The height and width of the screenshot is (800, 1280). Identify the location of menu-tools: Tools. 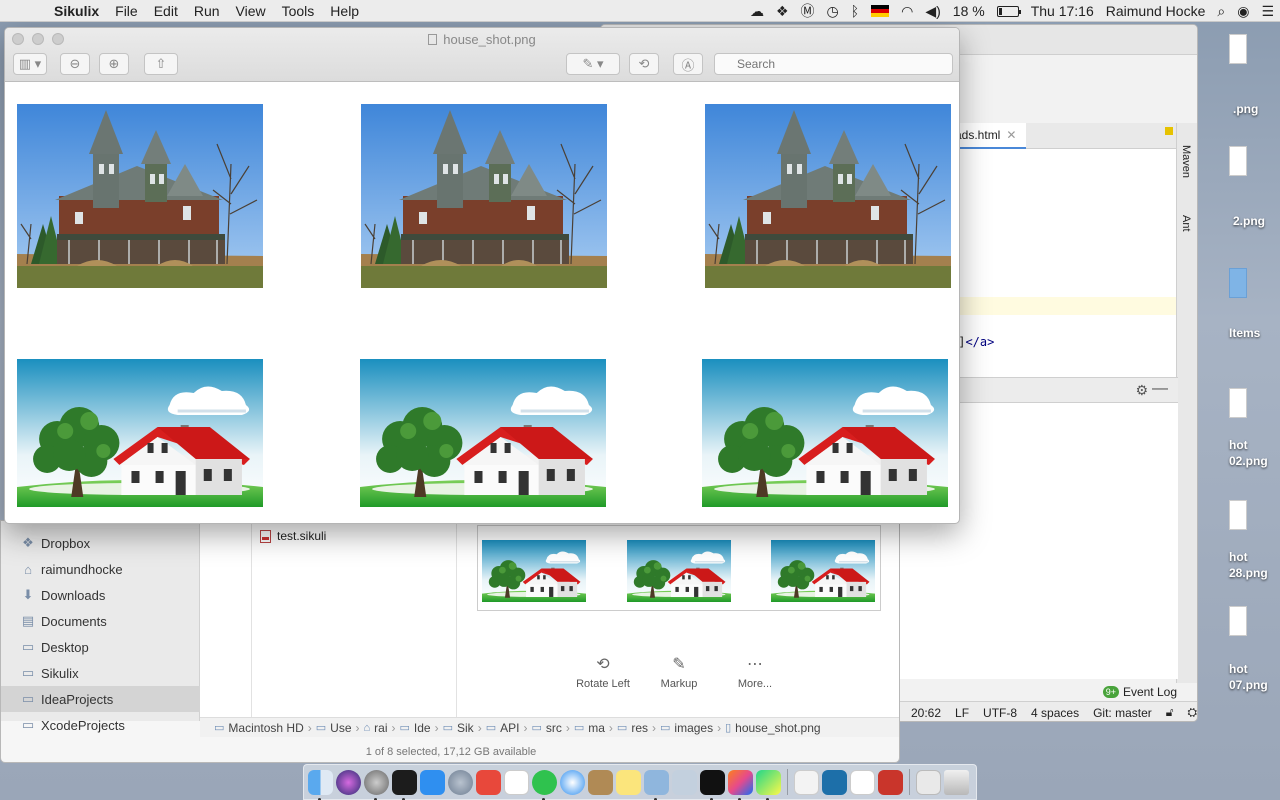
(298, 11).